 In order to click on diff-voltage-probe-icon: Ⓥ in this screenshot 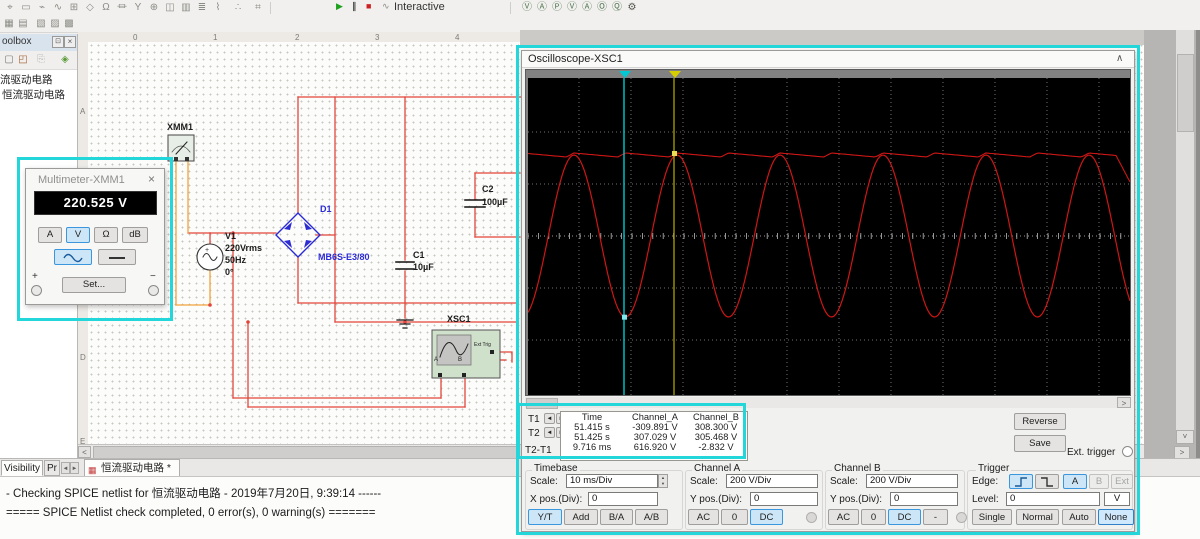, I will do `click(572, 7)`.